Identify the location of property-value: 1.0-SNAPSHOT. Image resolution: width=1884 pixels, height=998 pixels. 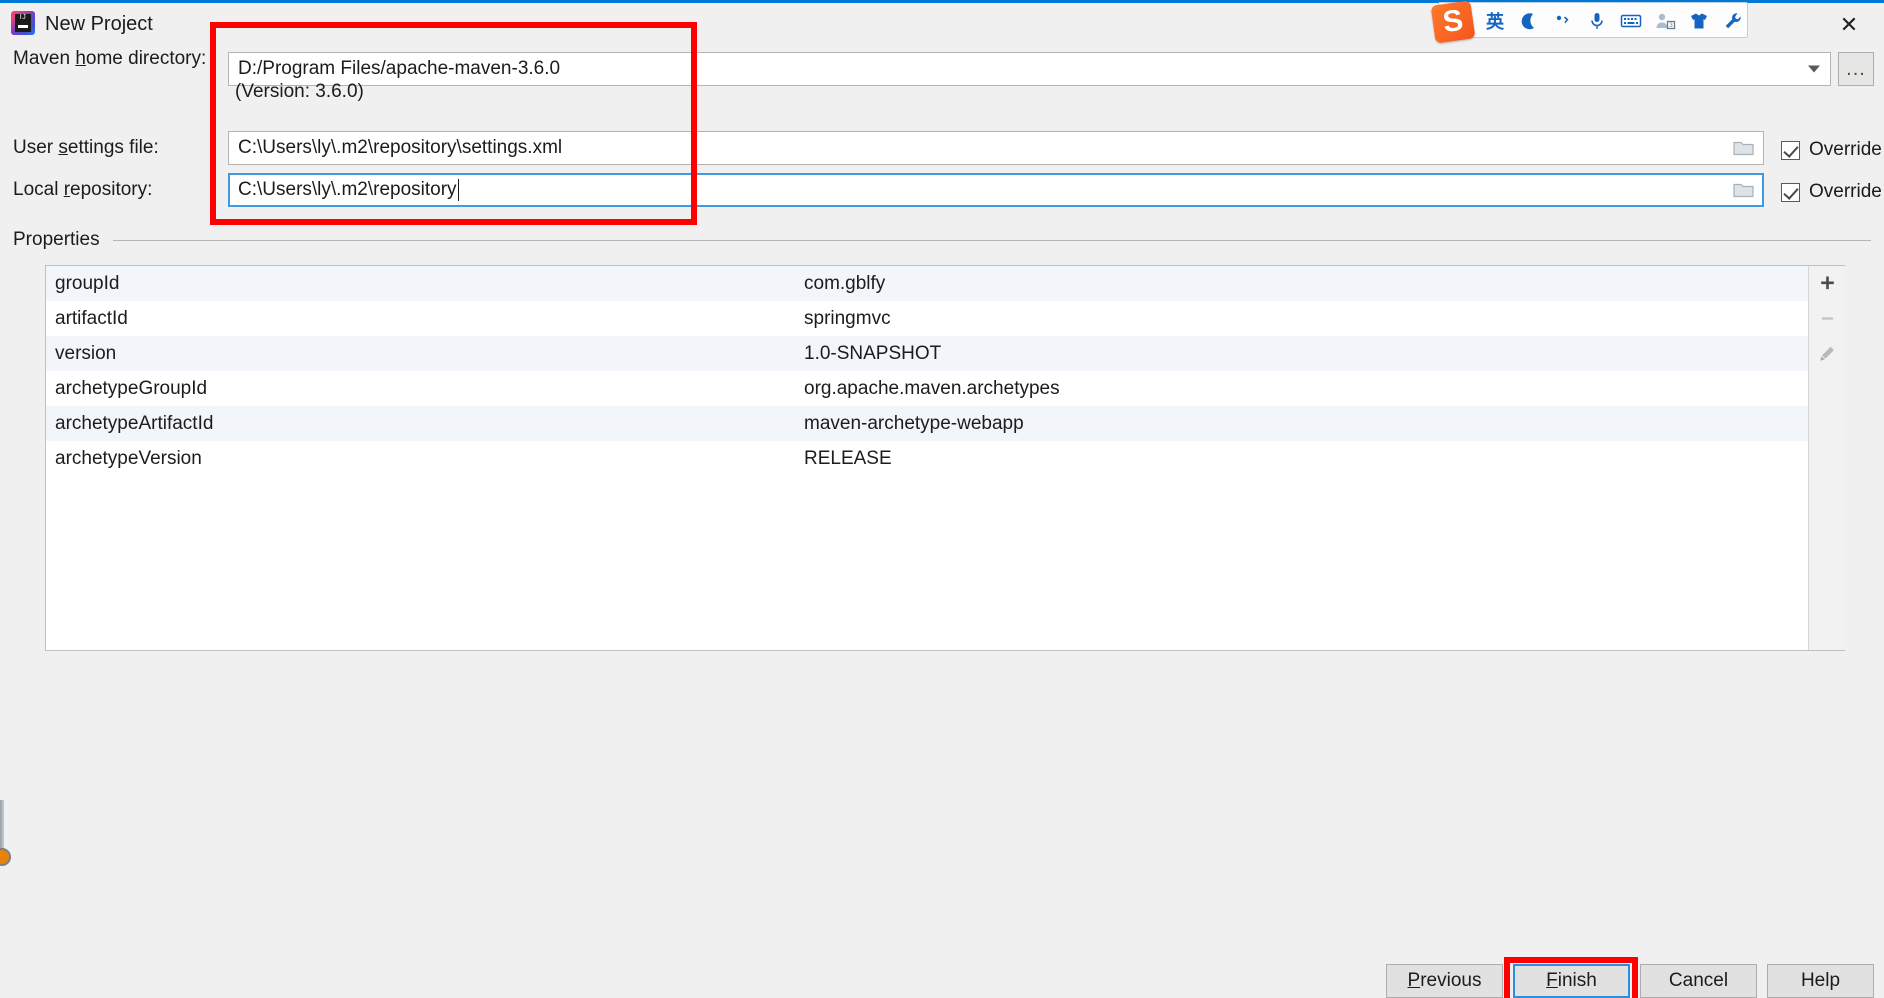
(873, 353).